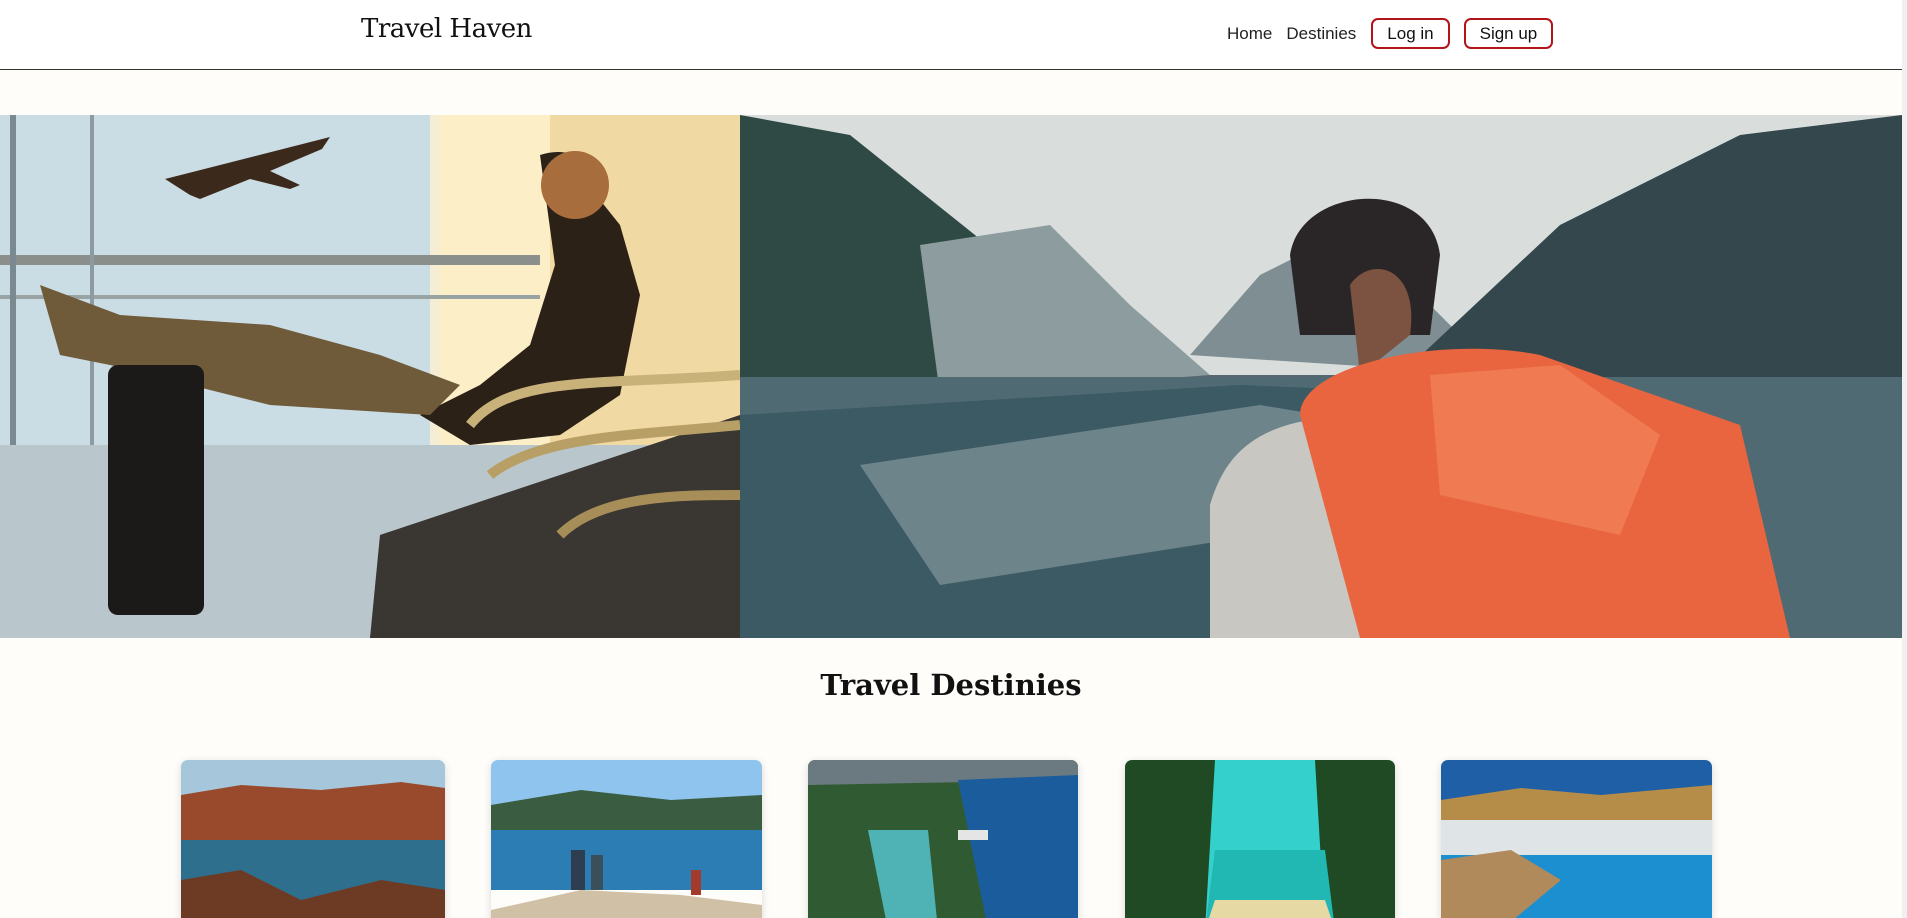 This screenshot has height=918, width=1907. Describe the element at coordinates (1260, 839) in the screenshot. I see `destiny-card-tropical-beach` at that location.